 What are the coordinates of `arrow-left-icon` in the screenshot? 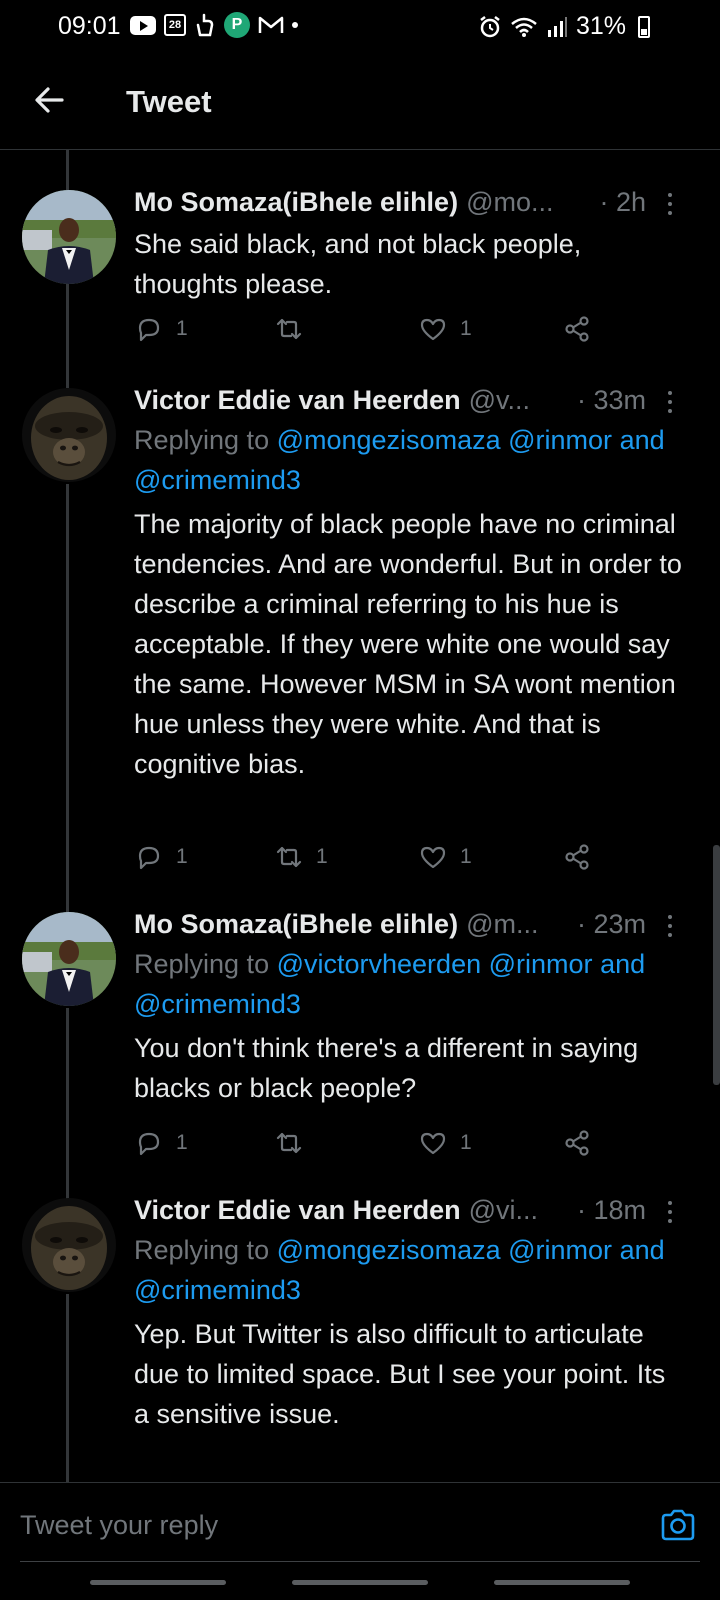 It's located at (49, 100).